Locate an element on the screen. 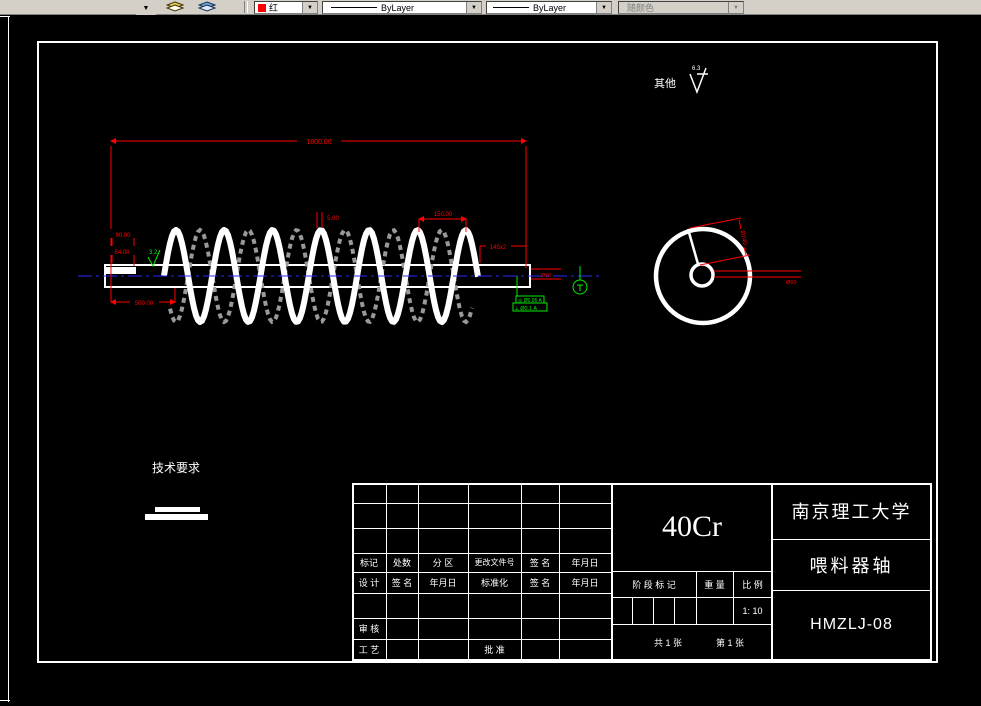 The height and width of the screenshot is (706, 981). layer-stack-icon is located at coordinates (207, 6).